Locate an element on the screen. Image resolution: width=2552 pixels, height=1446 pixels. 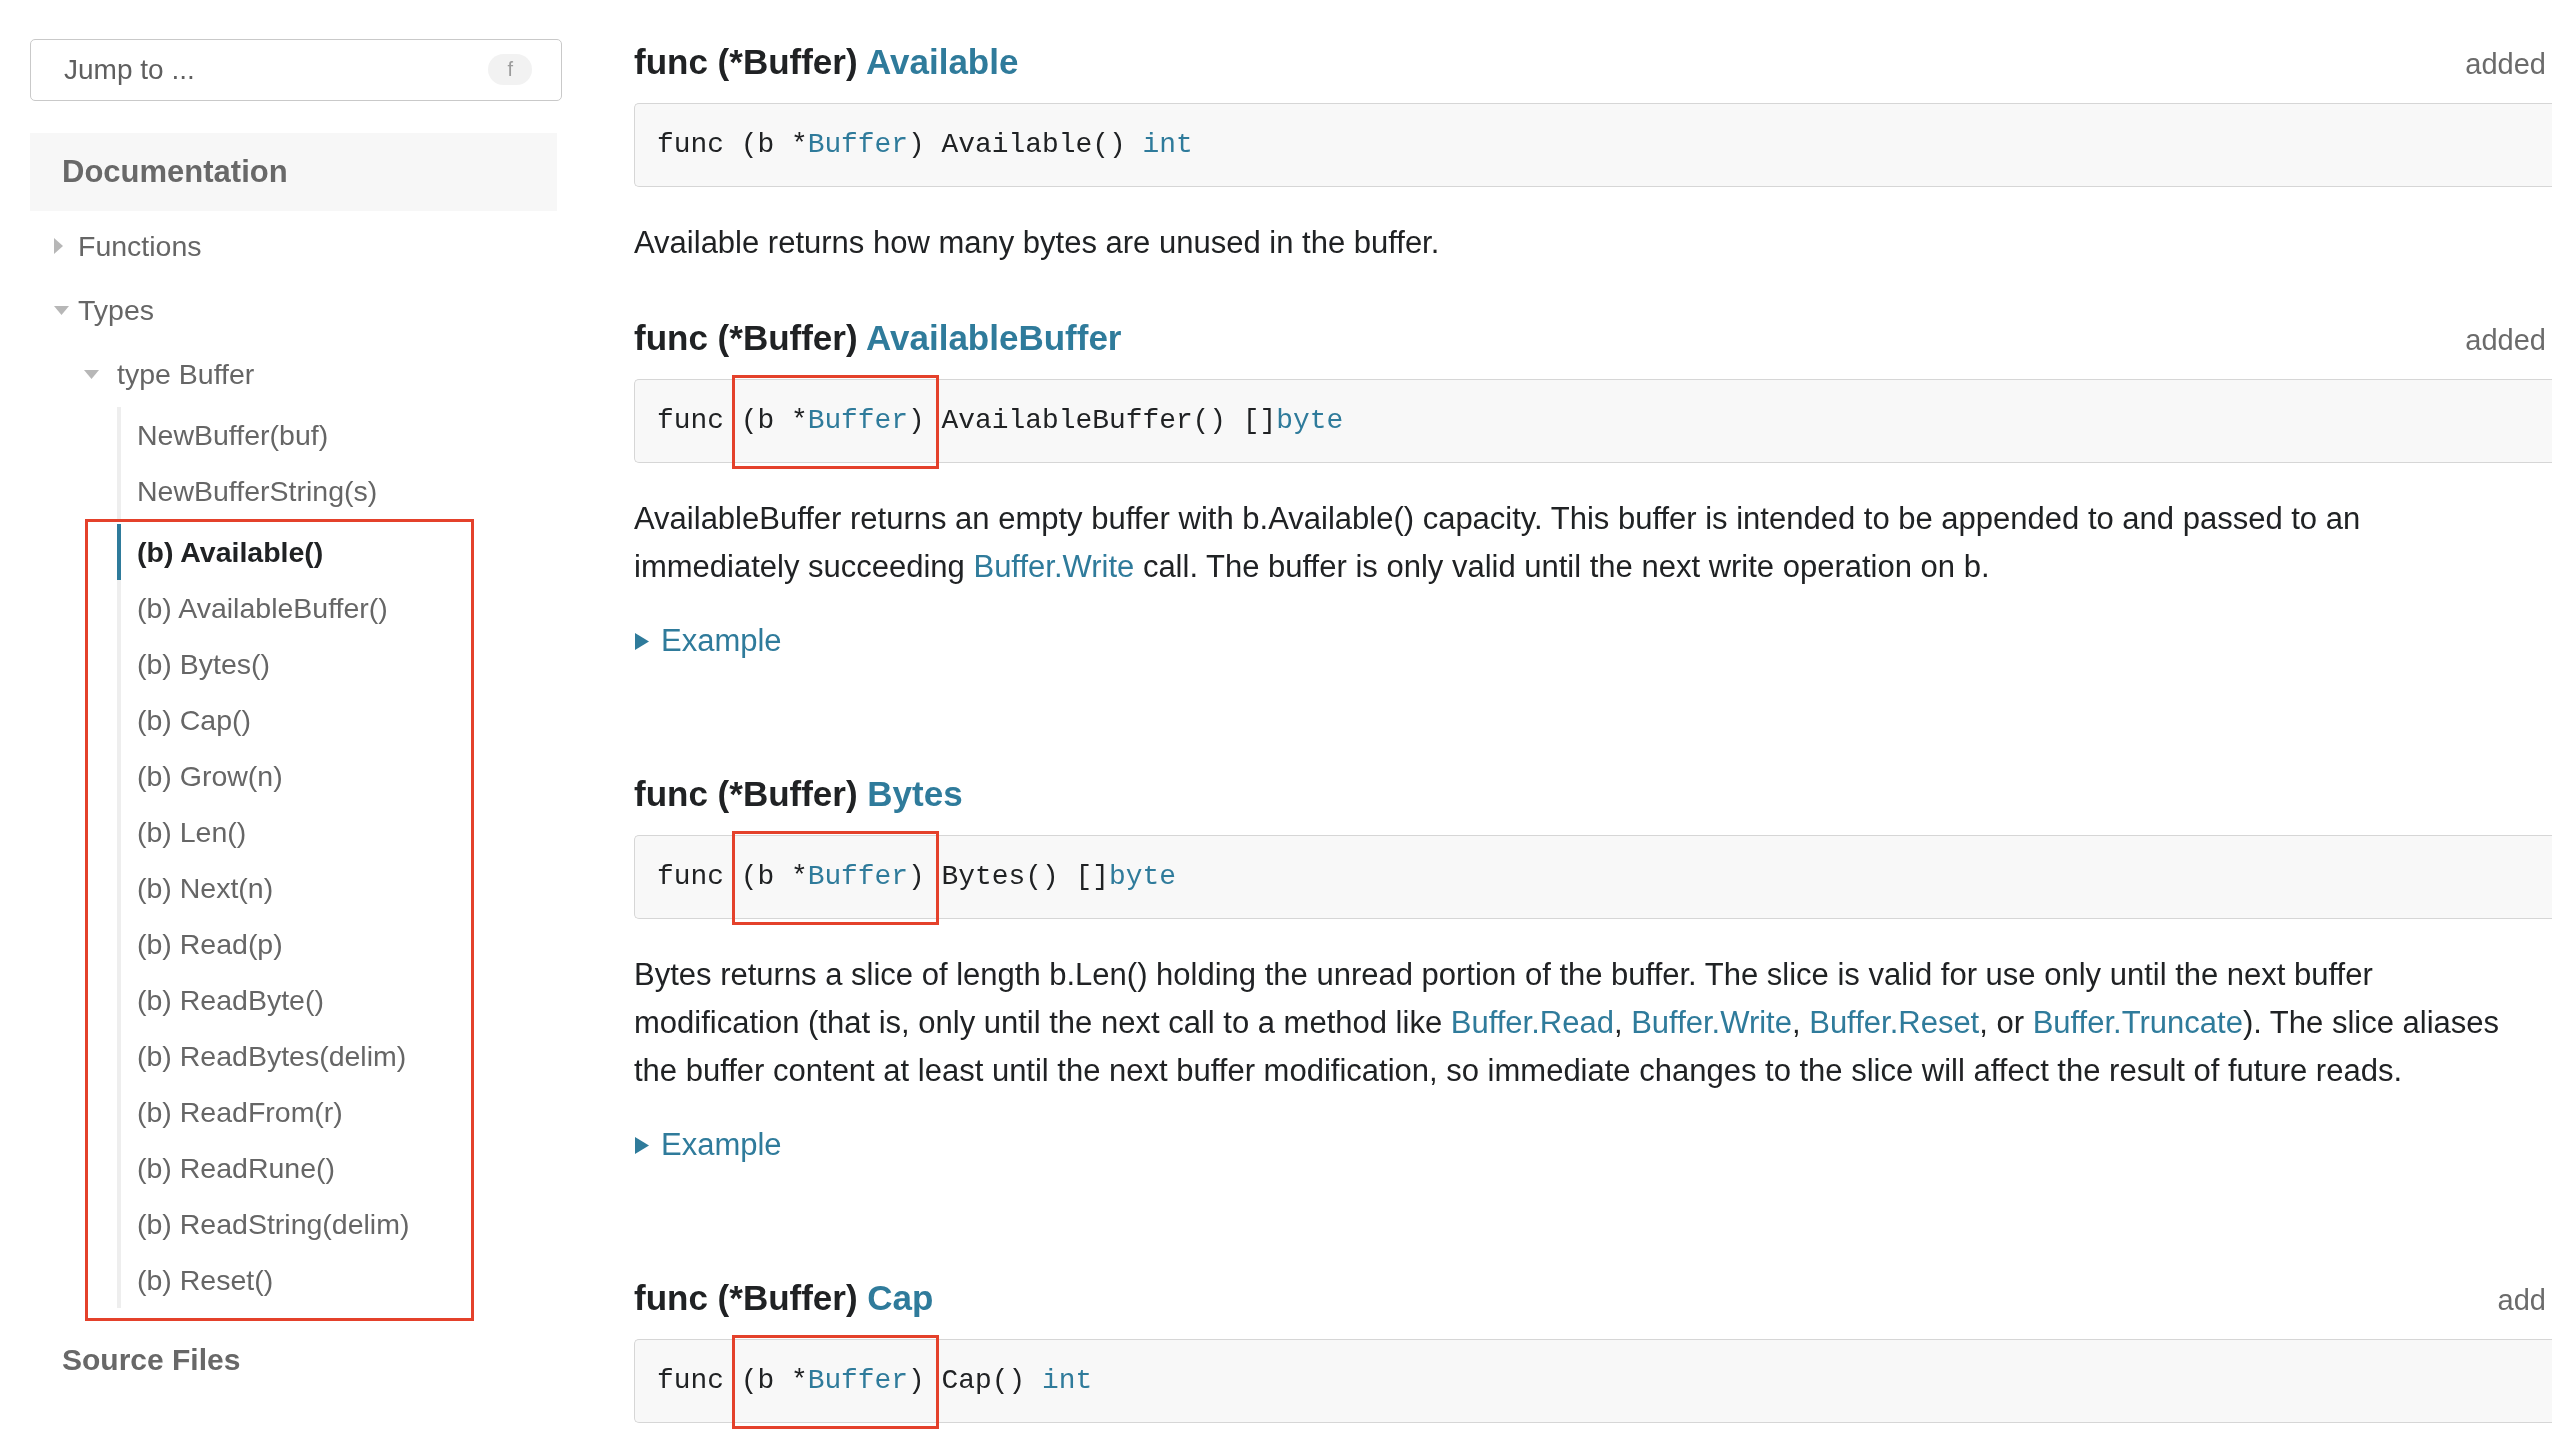
sidebar-link: (b) Bytes() is located at coordinates (294, 664).